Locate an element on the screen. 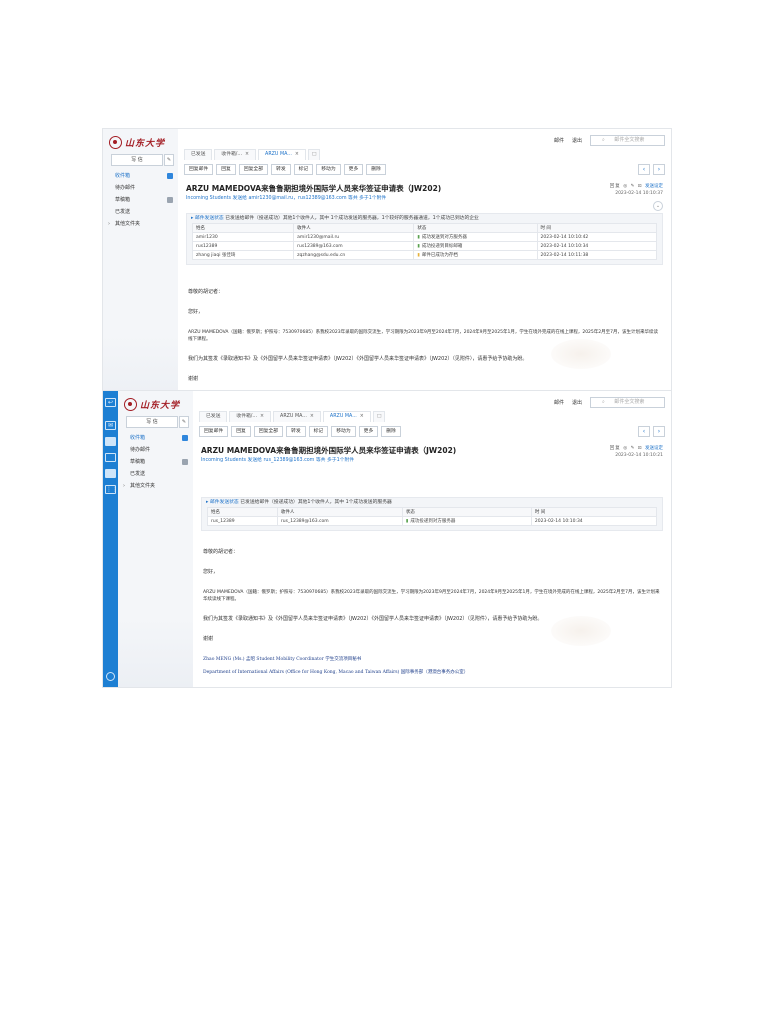 The width and height of the screenshot is (768, 1024). drafts-badge is located at coordinates (170, 200).